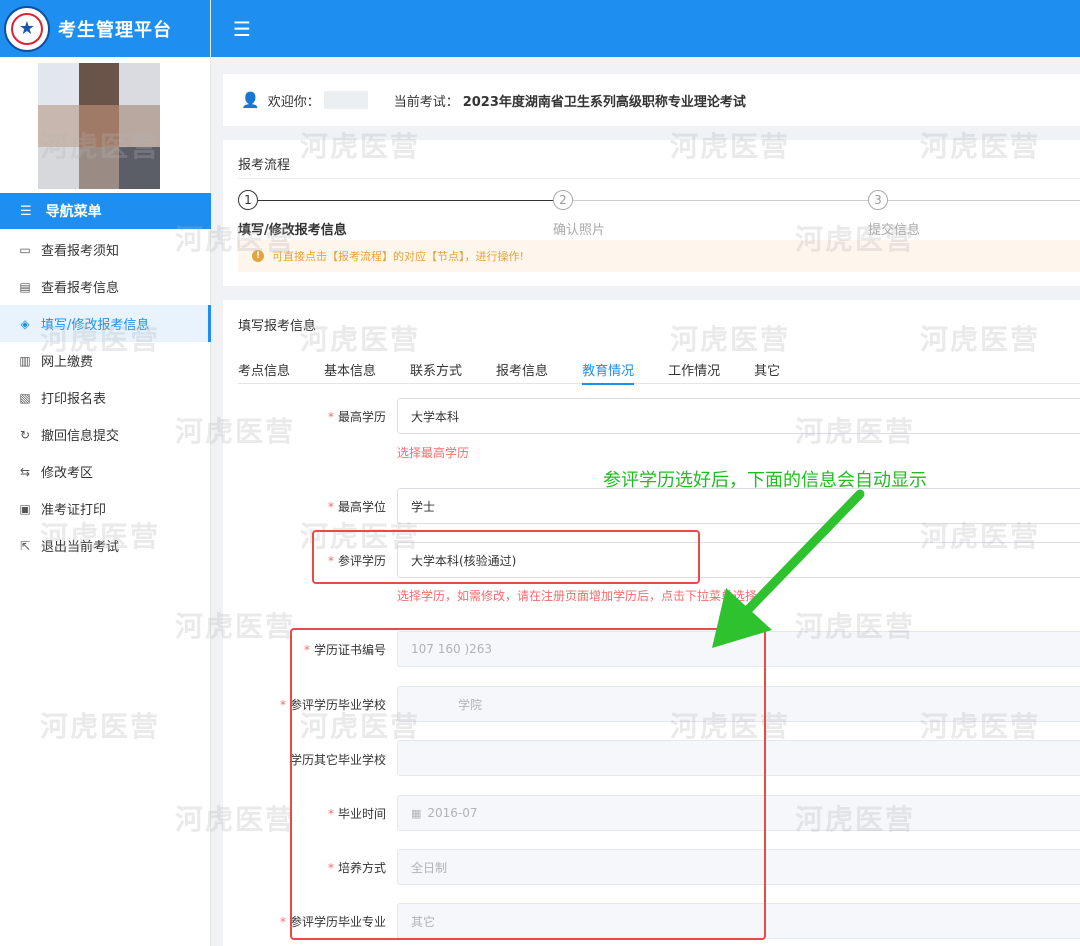 This screenshot has height=946, width=1080. I want to click on cert-no-label: * 学历证书编号, so click(344, 650).